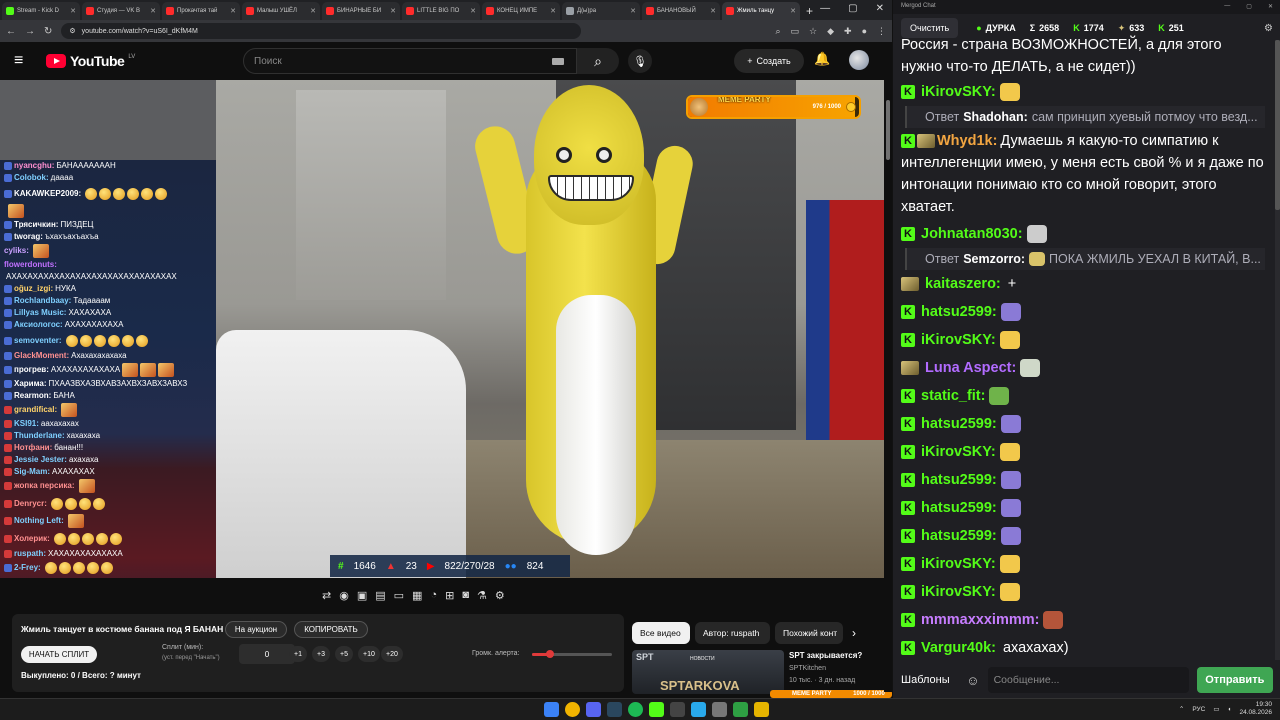 This screenshot has width=1280, height=720. I want to click on browser-tab: Малыш УШЁЛ ✕, so click(281, 11).